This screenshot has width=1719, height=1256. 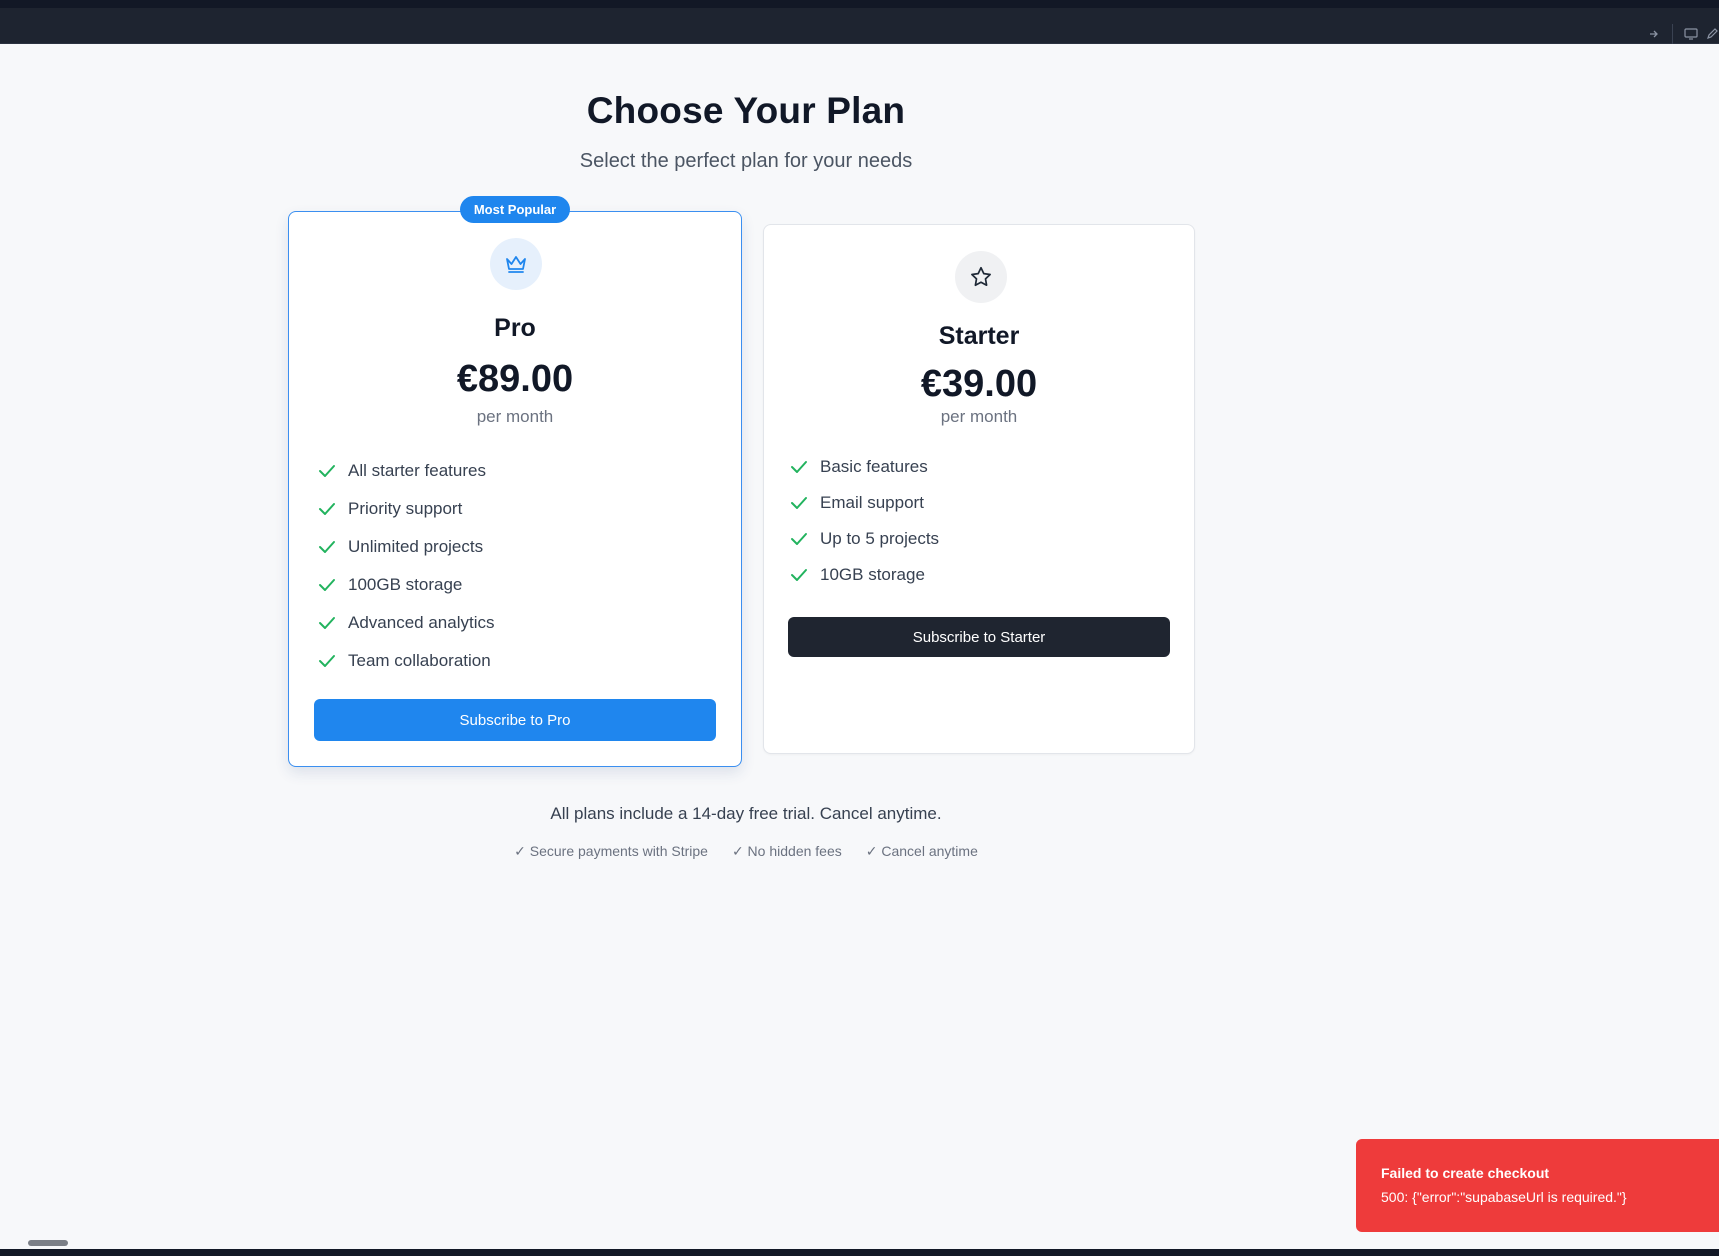 I want to click on feature-label: Email support, so click(x=872, y=502).